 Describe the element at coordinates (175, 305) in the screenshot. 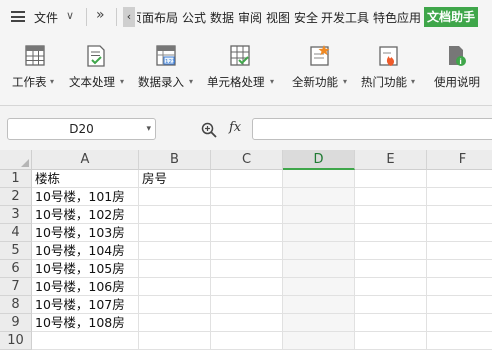

I see `cell-b8` at that location.